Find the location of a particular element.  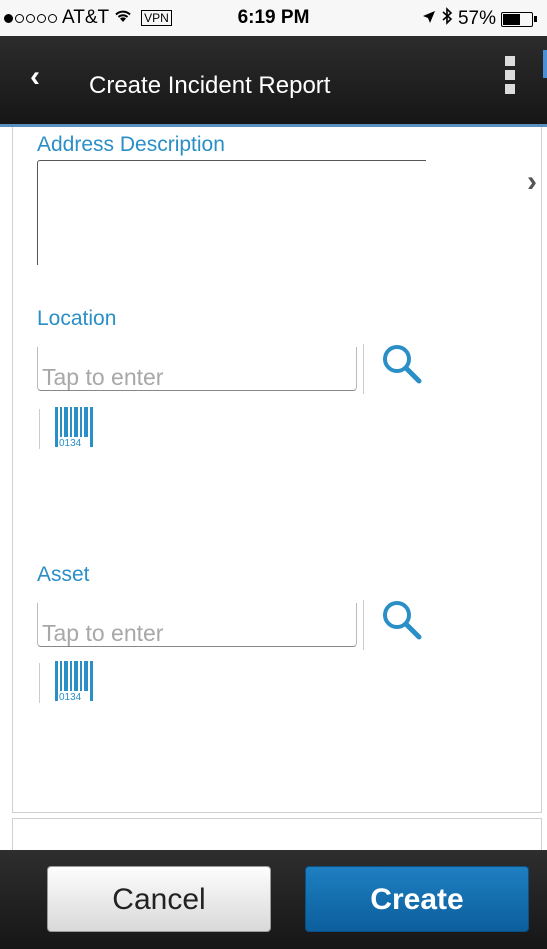

header-edge-accent is located at coordinates (545, 64).